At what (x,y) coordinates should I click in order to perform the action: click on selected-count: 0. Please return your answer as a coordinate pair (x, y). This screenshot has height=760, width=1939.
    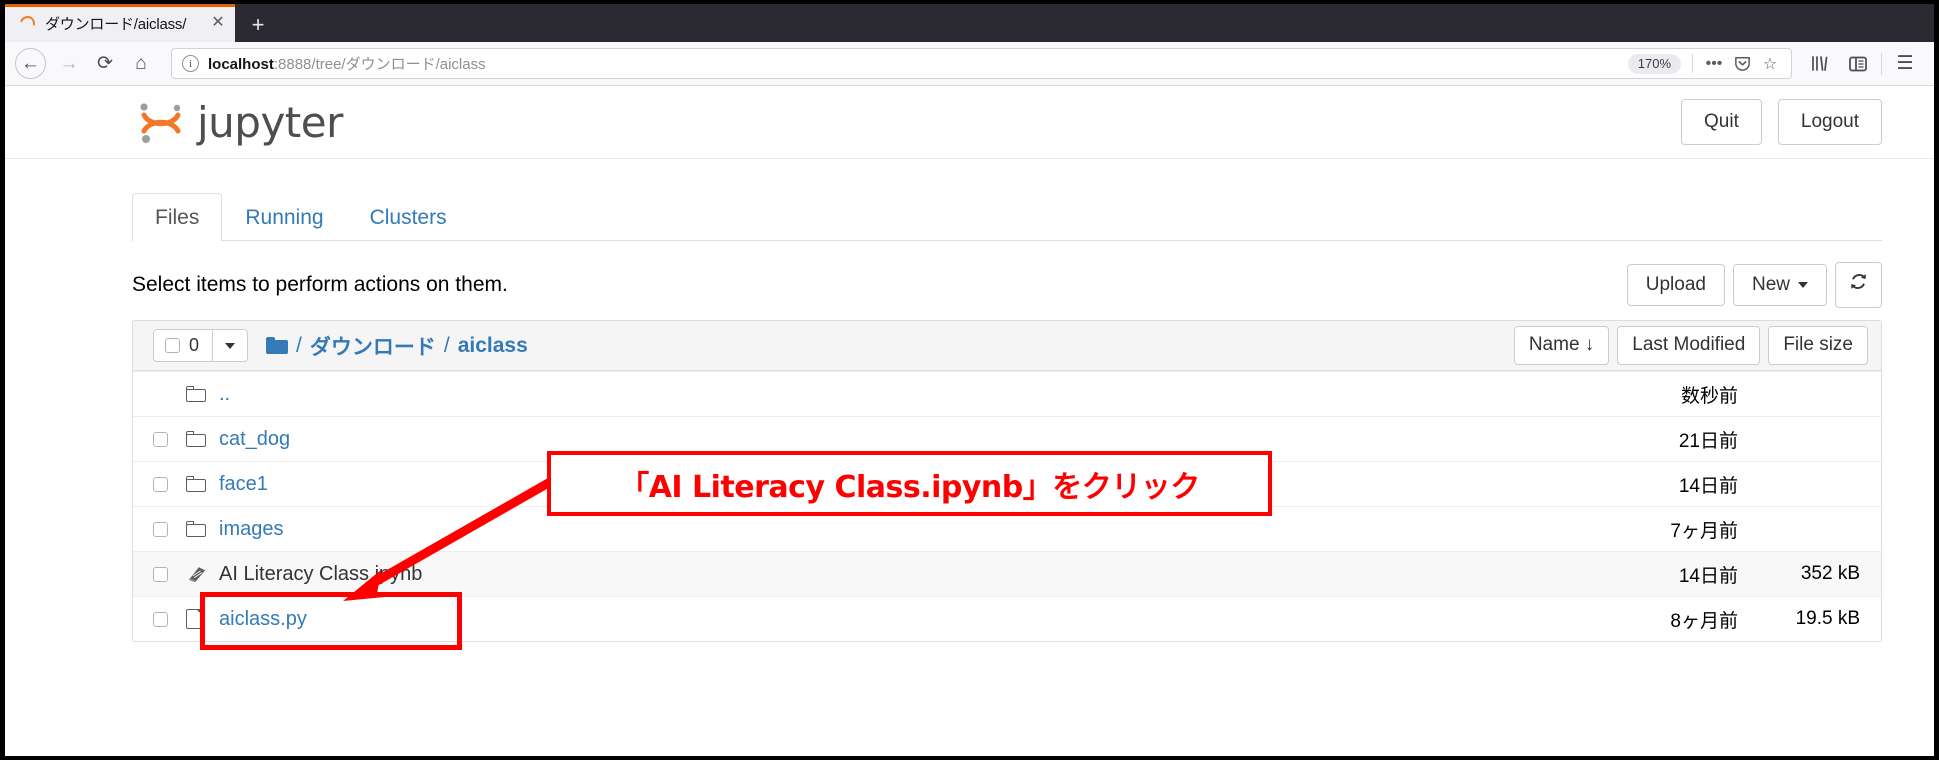
    Looking at the image, I should click on (194, 345).